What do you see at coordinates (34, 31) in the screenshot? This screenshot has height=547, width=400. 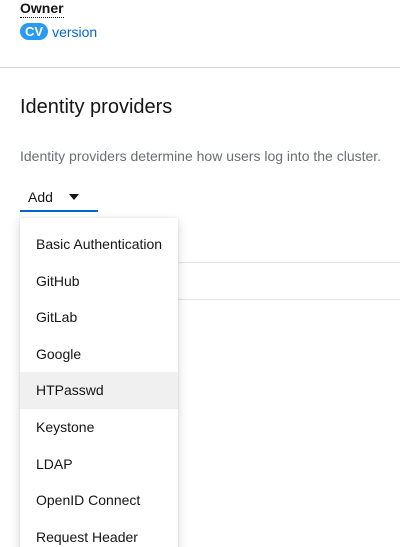 I see `cv-badge: CV` at bounding box center [34, 31].